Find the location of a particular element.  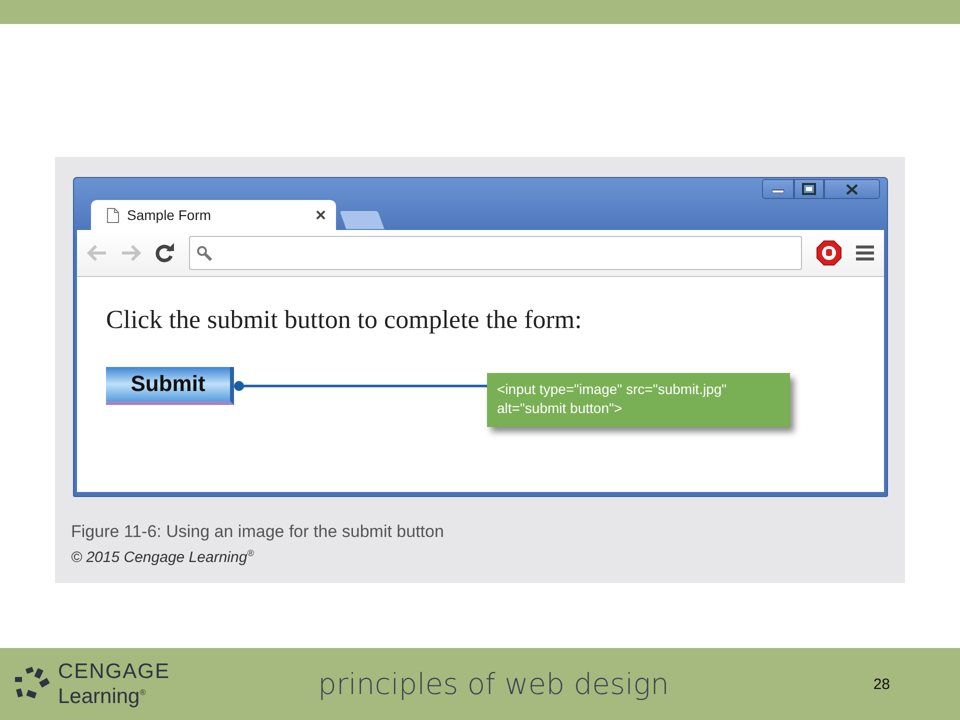

menu-icon is located at coordinates (865, 253).